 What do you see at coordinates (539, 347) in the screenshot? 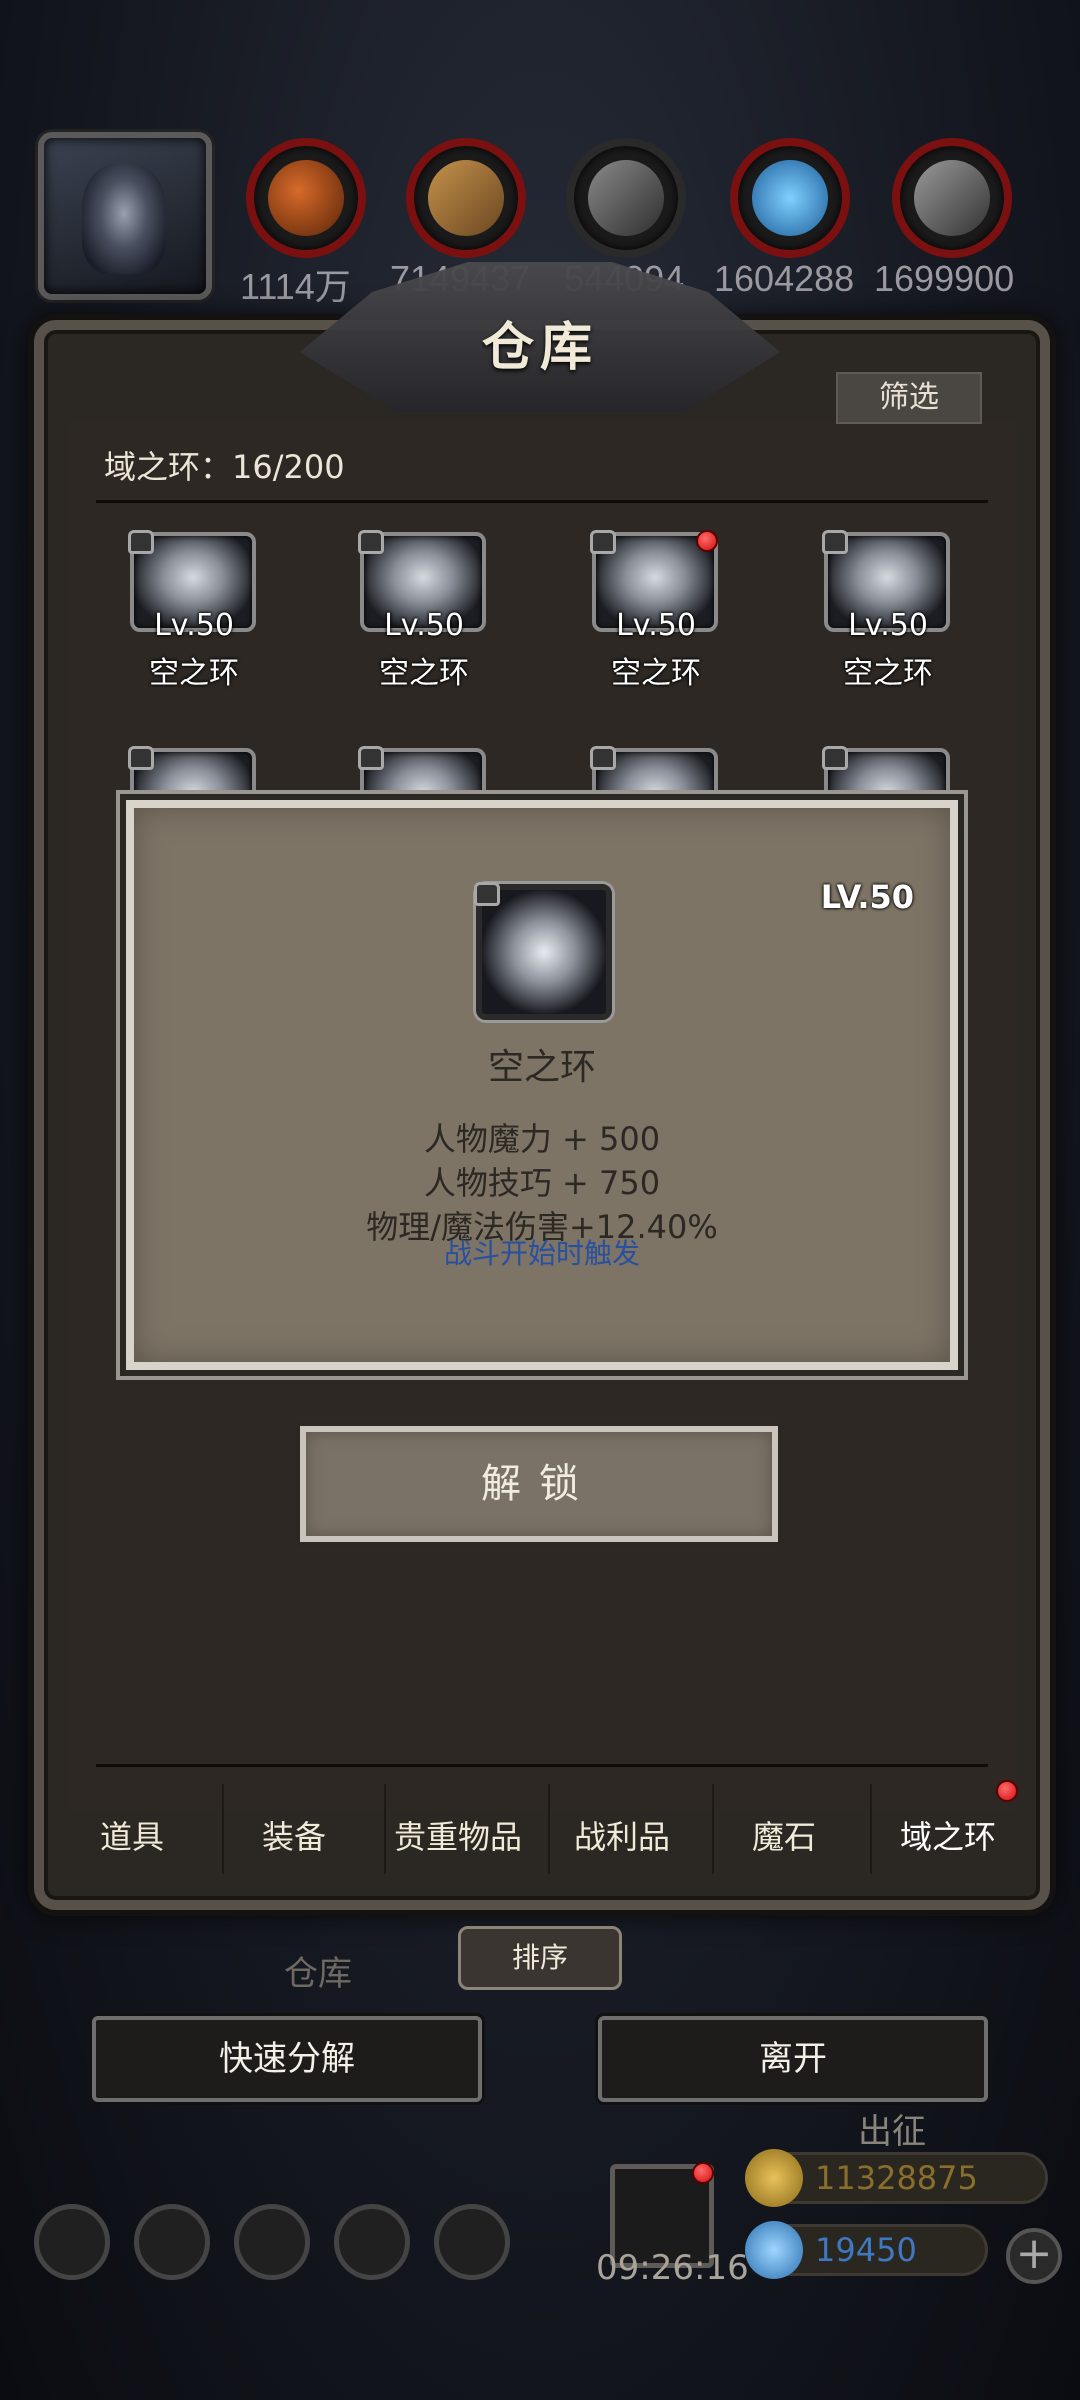
I see `page-title: 仓库` at bounding box center [539, 347].